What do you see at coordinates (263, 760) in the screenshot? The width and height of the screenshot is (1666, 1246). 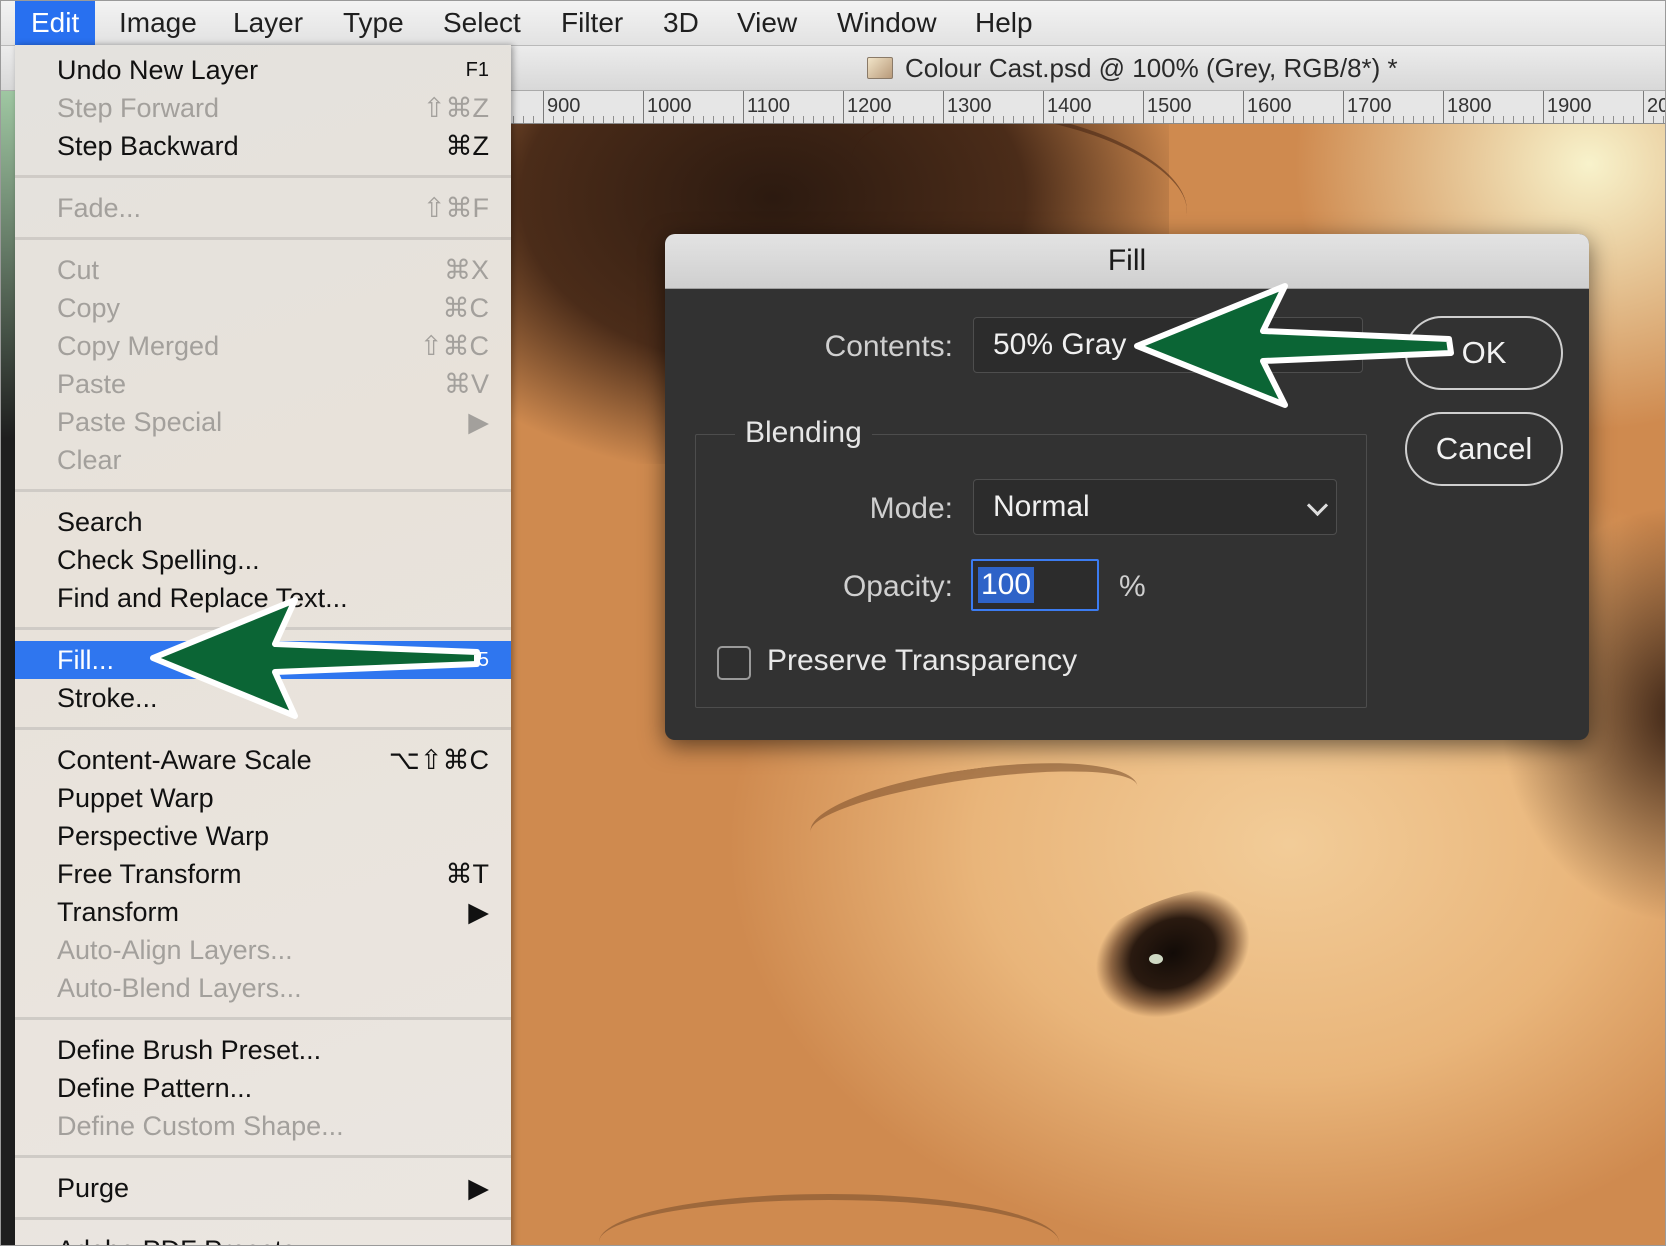 I see `menu-item-content-aware-scale: Content-Aware Scale ⌥⇧⌘C` at bounding box center [263, 760].